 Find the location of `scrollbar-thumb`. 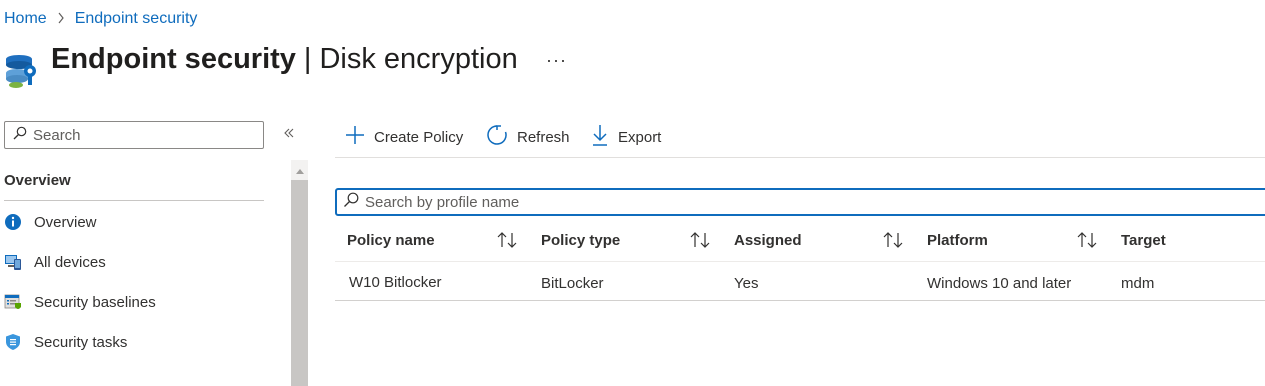

scrollbar-thumb is located at coordinates (299, 283).